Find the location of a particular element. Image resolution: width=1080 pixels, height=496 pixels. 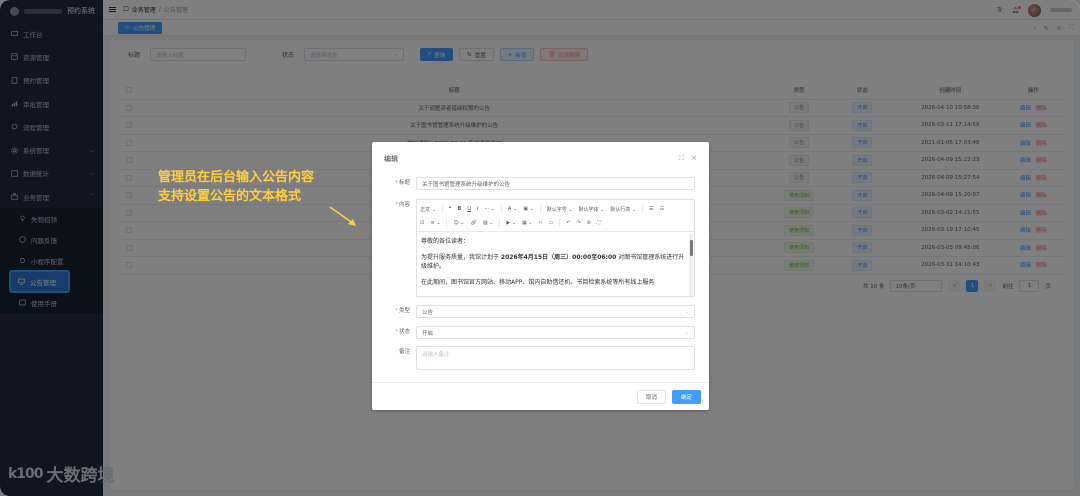

arrow-icon is located at coordinates (342, 216).